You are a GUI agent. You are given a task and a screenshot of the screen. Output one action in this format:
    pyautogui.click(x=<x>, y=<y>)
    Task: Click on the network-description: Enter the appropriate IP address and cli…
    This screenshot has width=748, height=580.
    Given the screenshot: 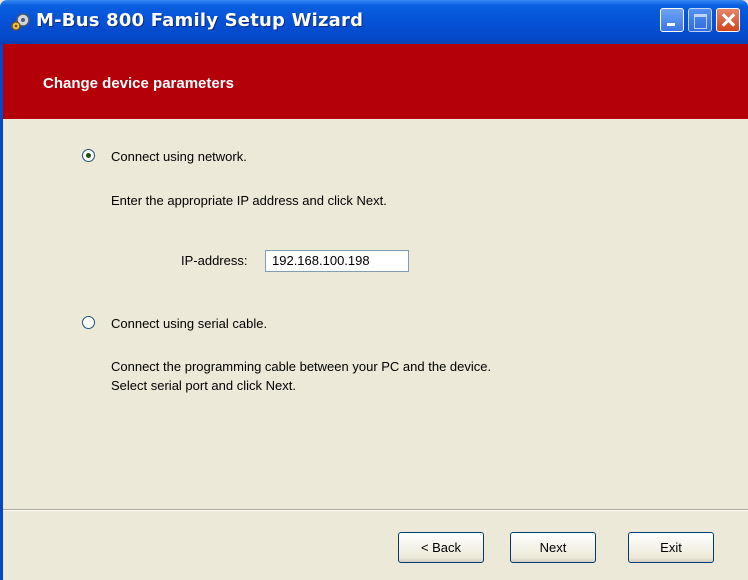 What is the action you would take?
    pyautogui.click(x=249, y=200)
    